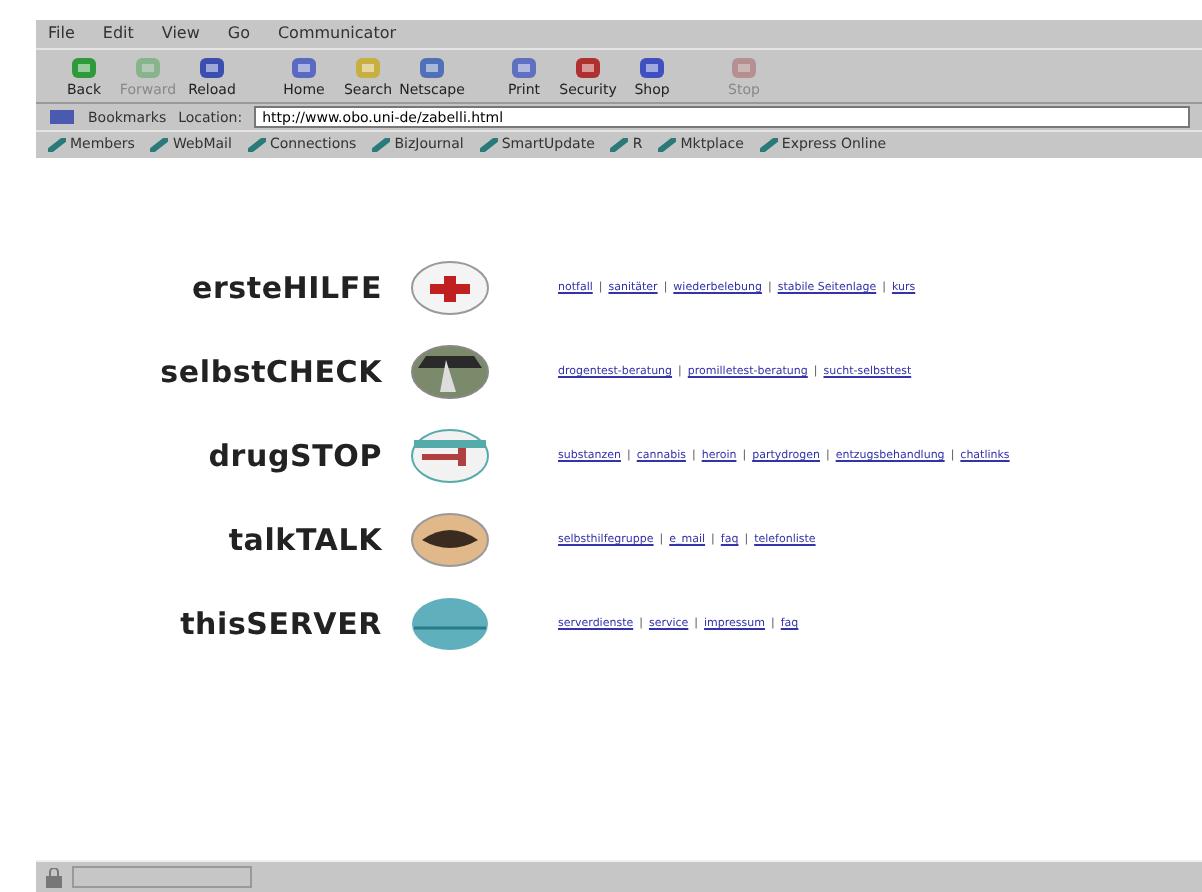  What do you see at coordinates (295, 456) in the screenshot?
I see `section-title: drugSTOP` at bounding box center [295, 456].